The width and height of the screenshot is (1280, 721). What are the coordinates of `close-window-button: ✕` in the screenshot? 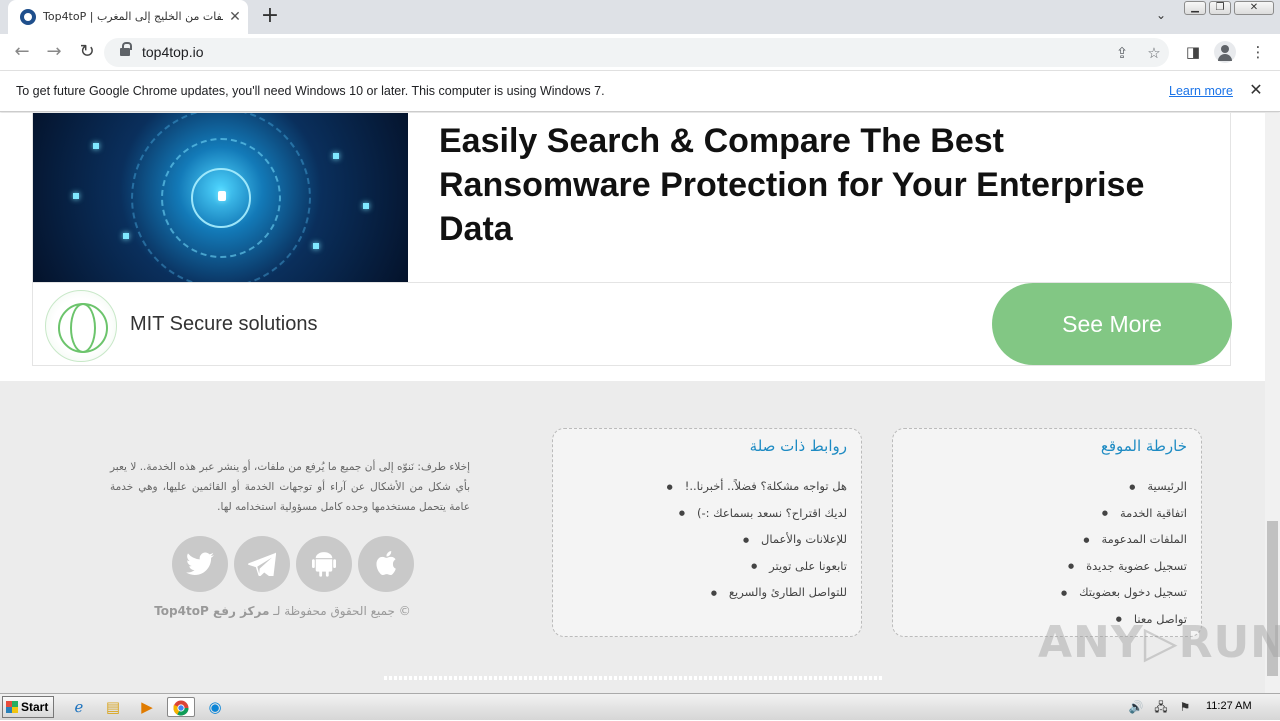 It's located at (1254, 8).